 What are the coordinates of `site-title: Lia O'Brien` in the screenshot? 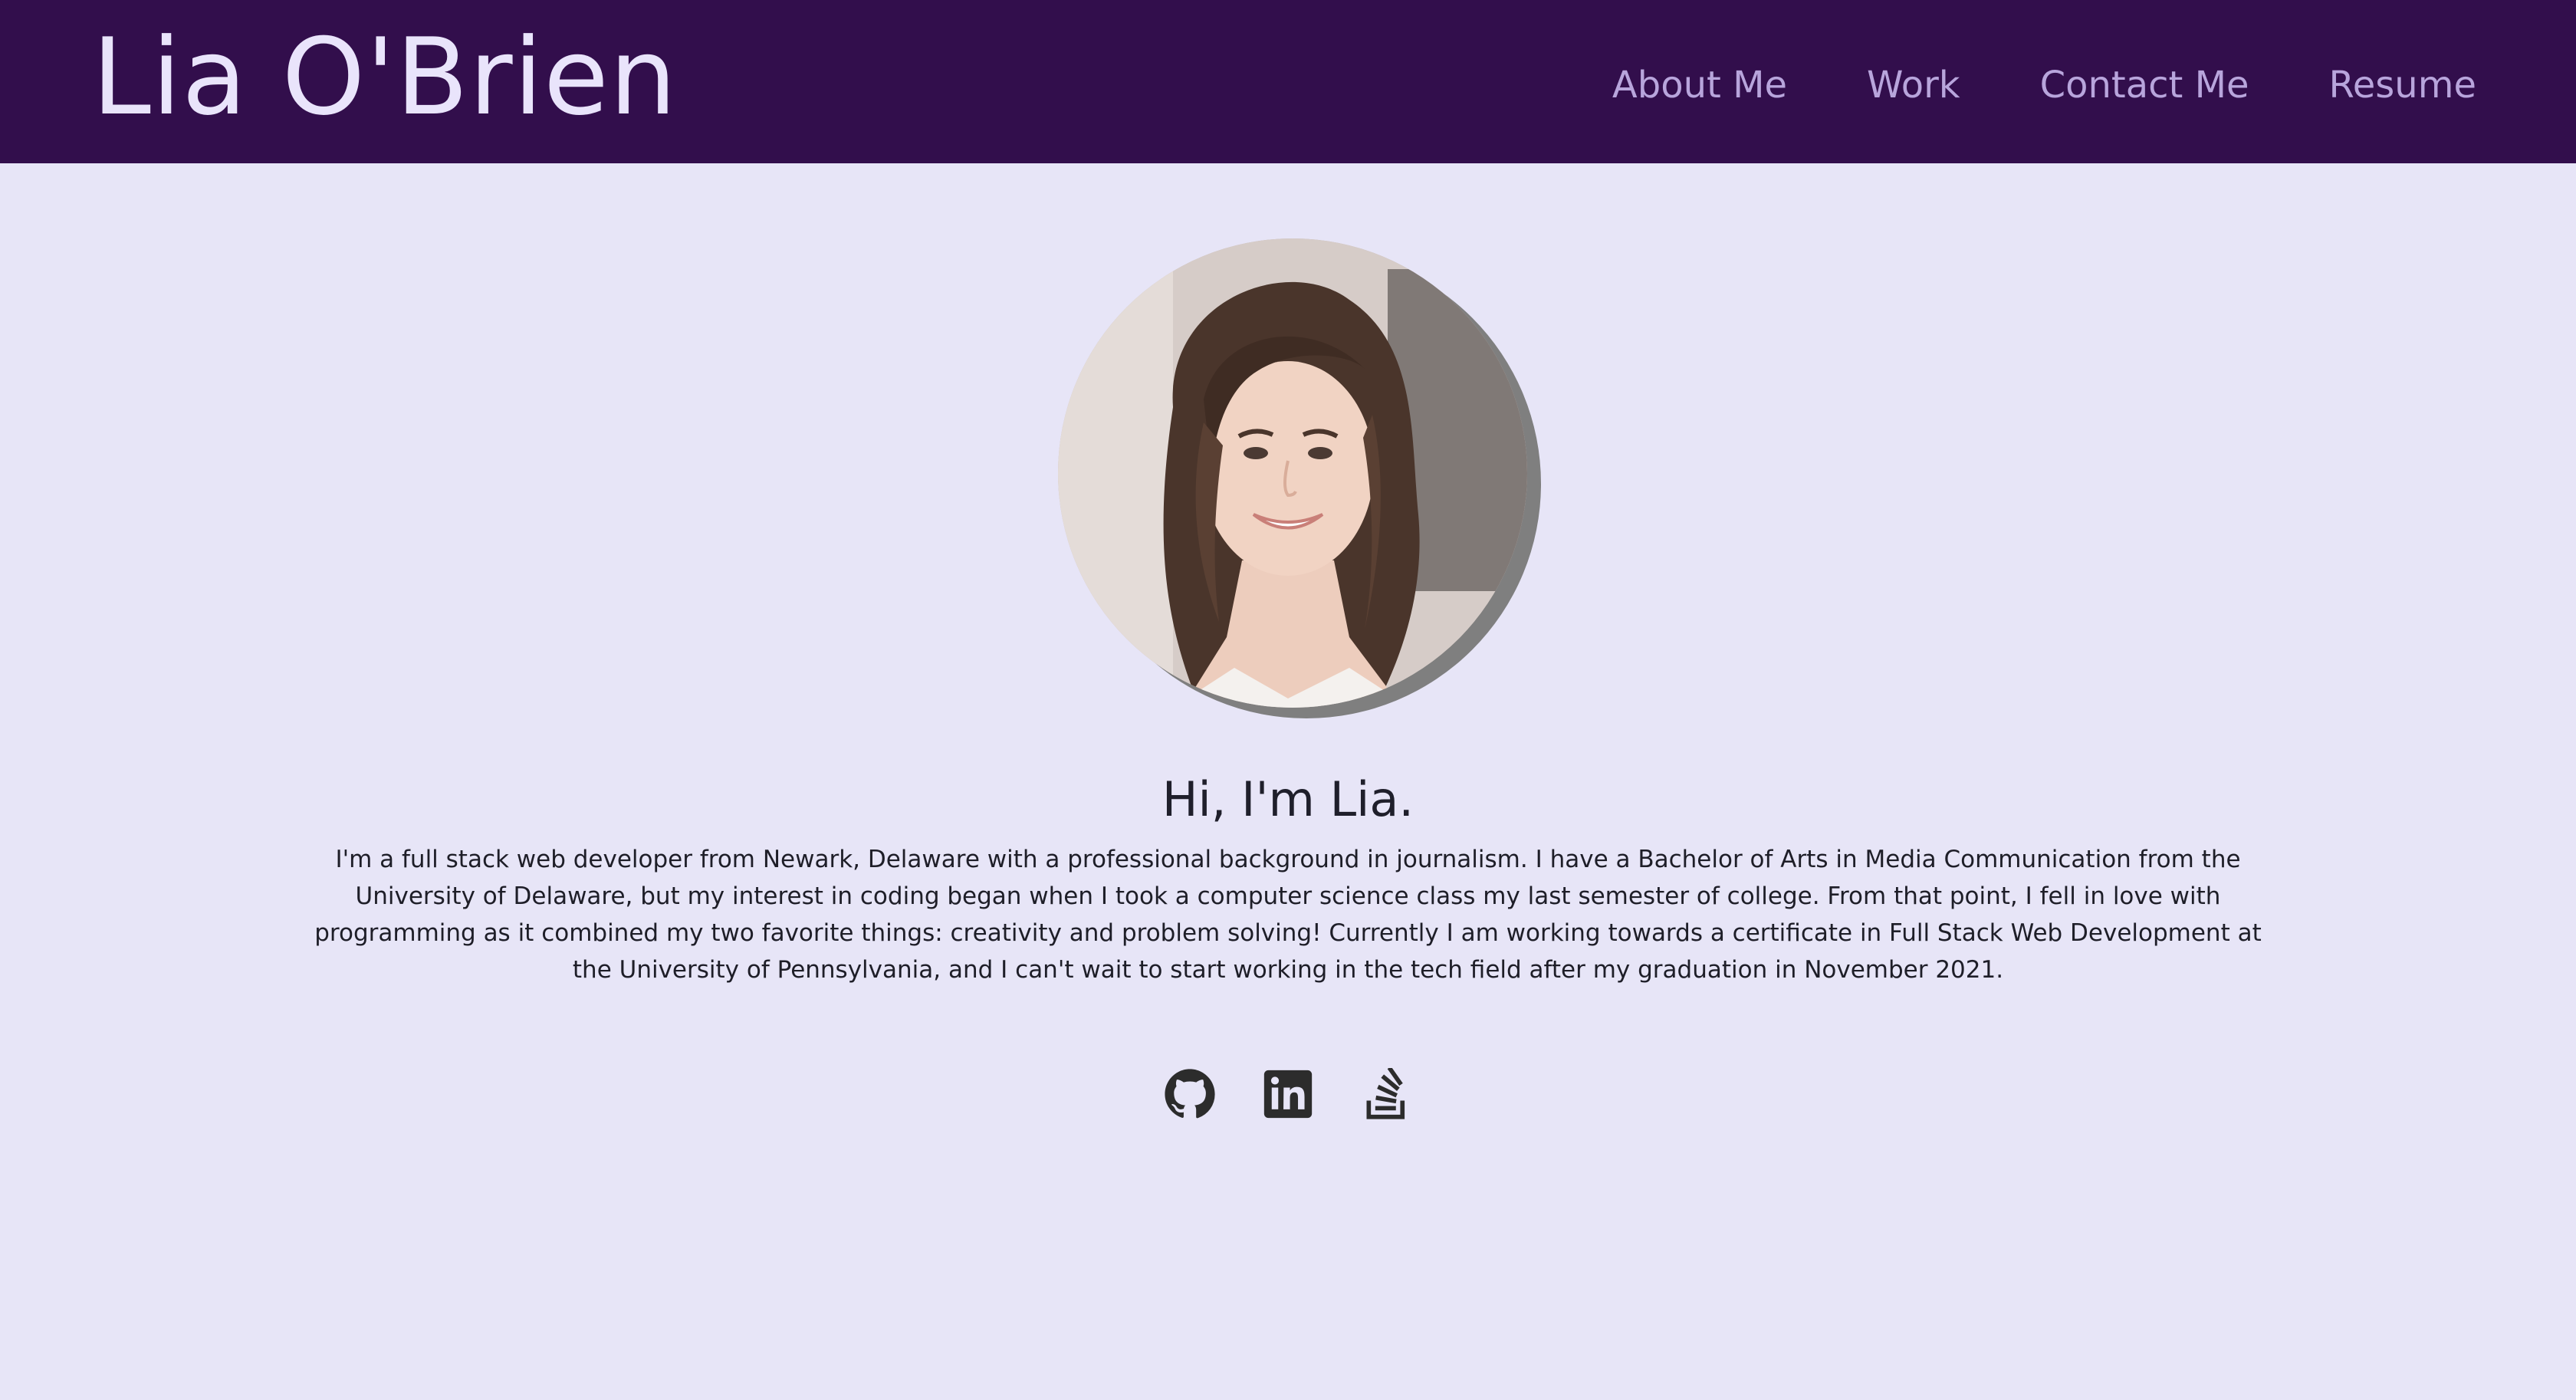 It's located at (385, 77).